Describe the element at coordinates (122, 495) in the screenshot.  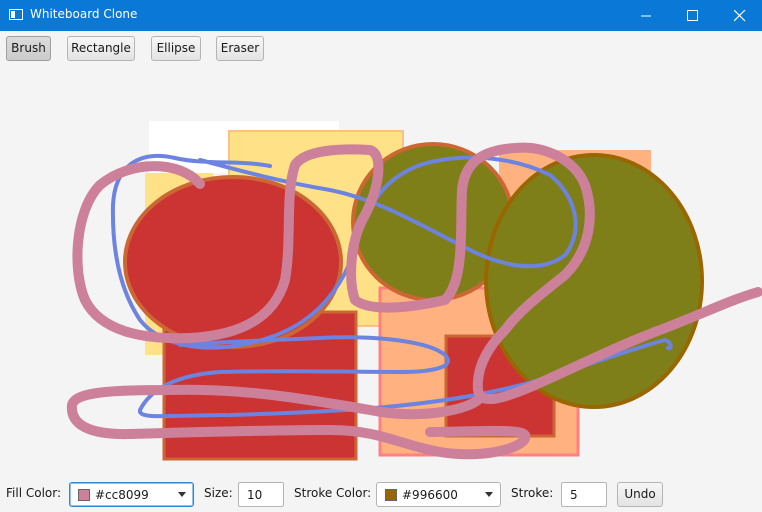
I see `fill-color-value: #cc8099` at that location.